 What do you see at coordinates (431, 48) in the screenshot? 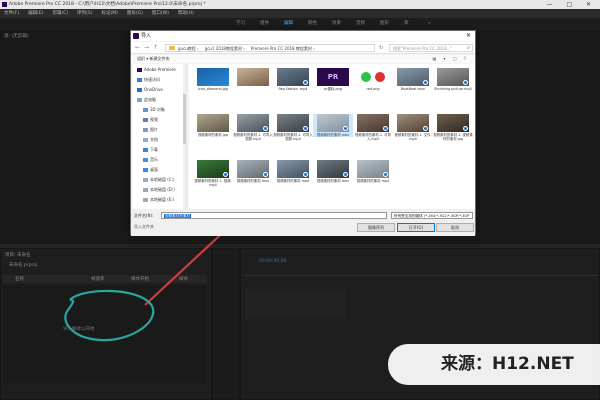
I see `search-input: 搜索"Premiere Pro CC 2018..." ⌕` at bounding box center [431, 48].